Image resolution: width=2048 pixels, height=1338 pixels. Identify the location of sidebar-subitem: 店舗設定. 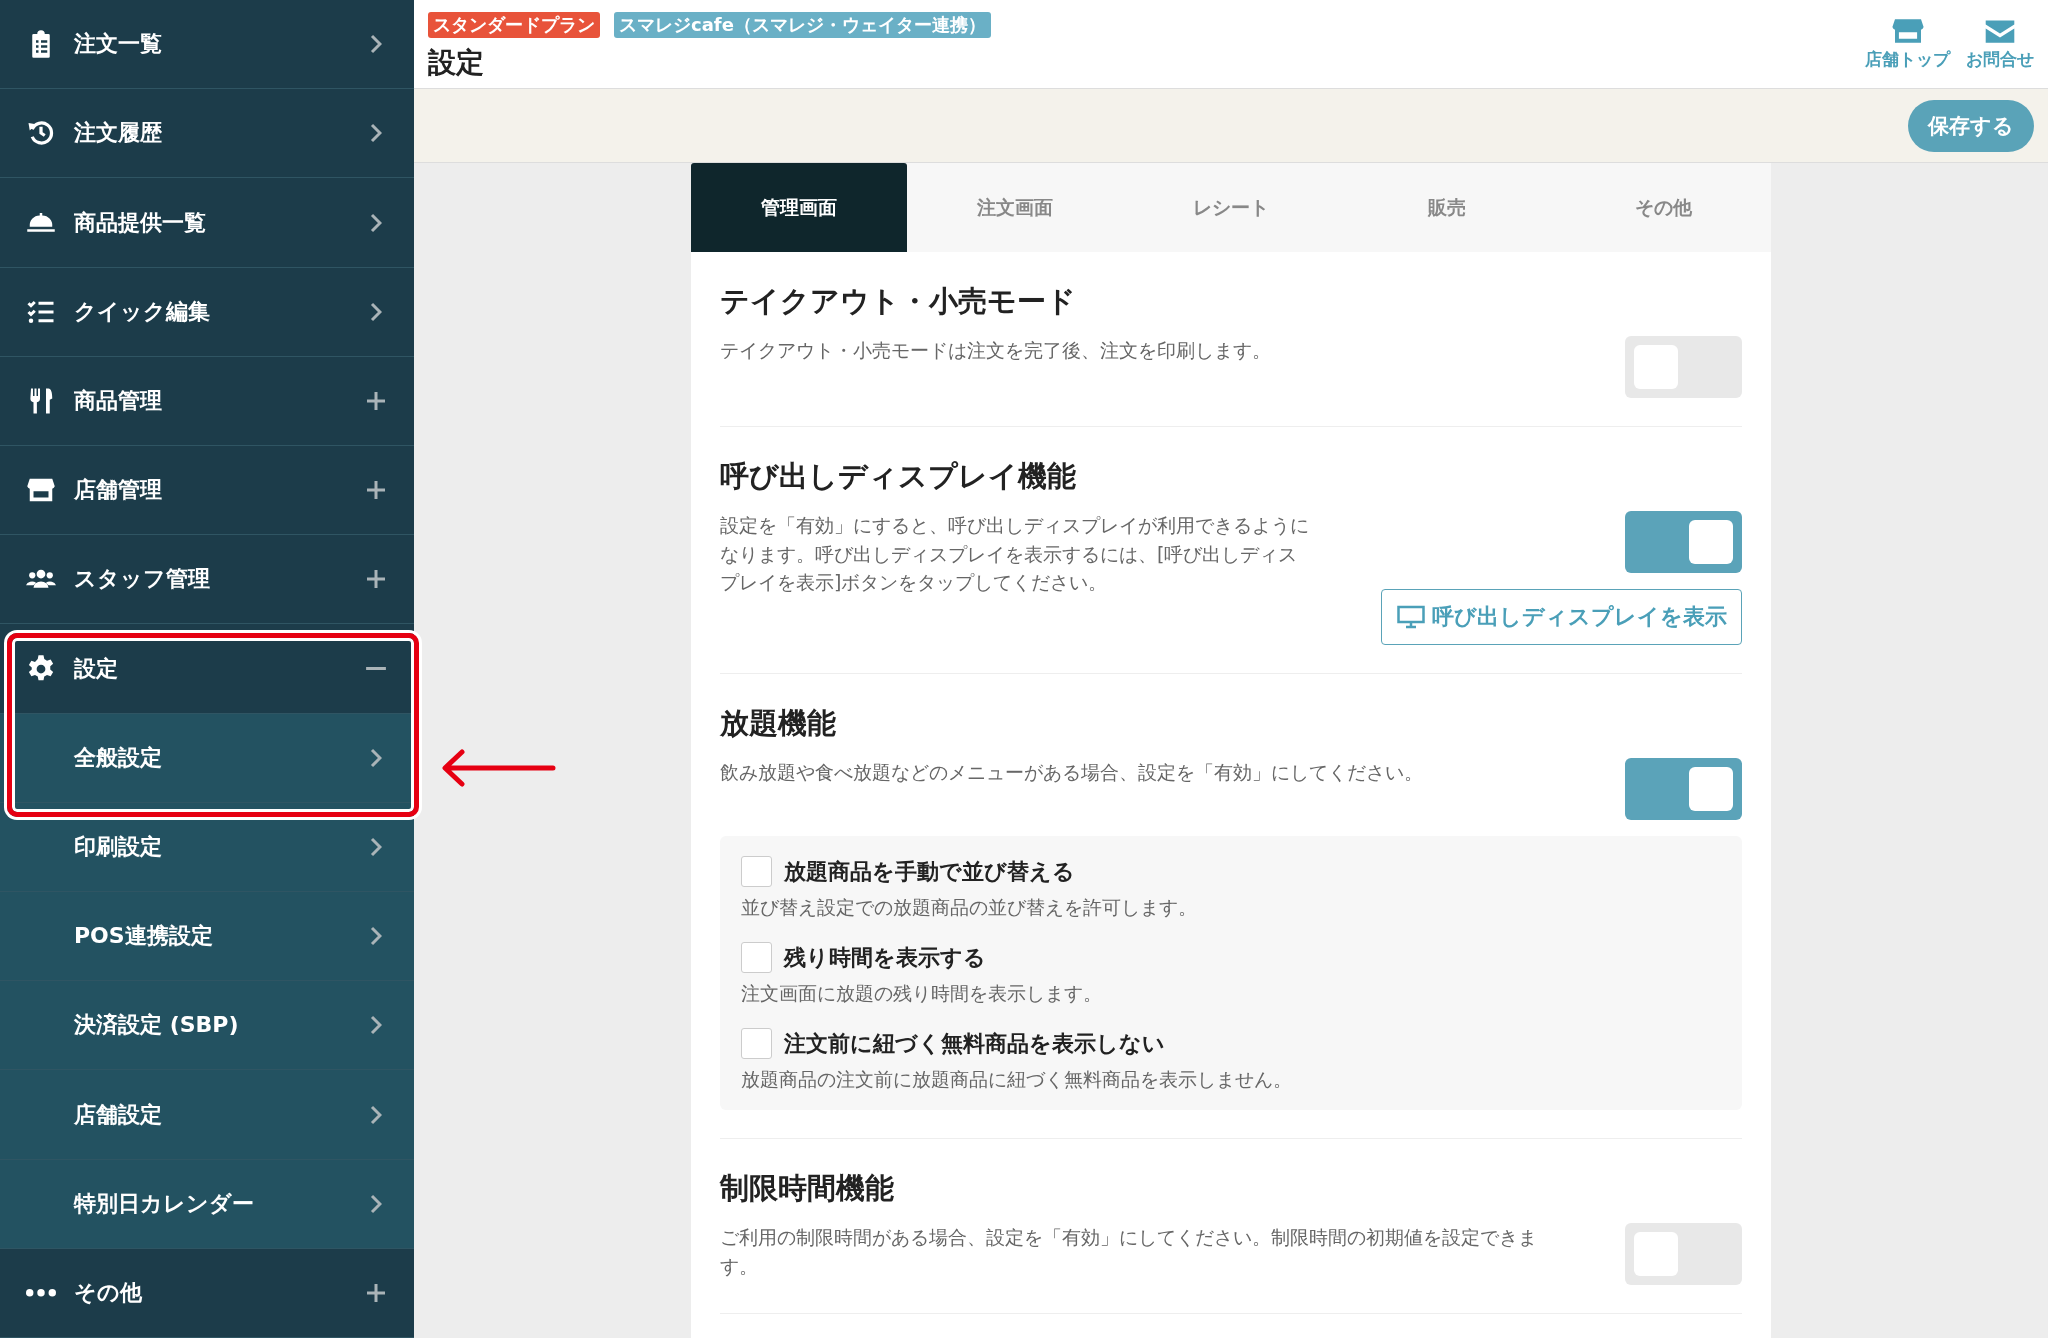
(207, 1115).